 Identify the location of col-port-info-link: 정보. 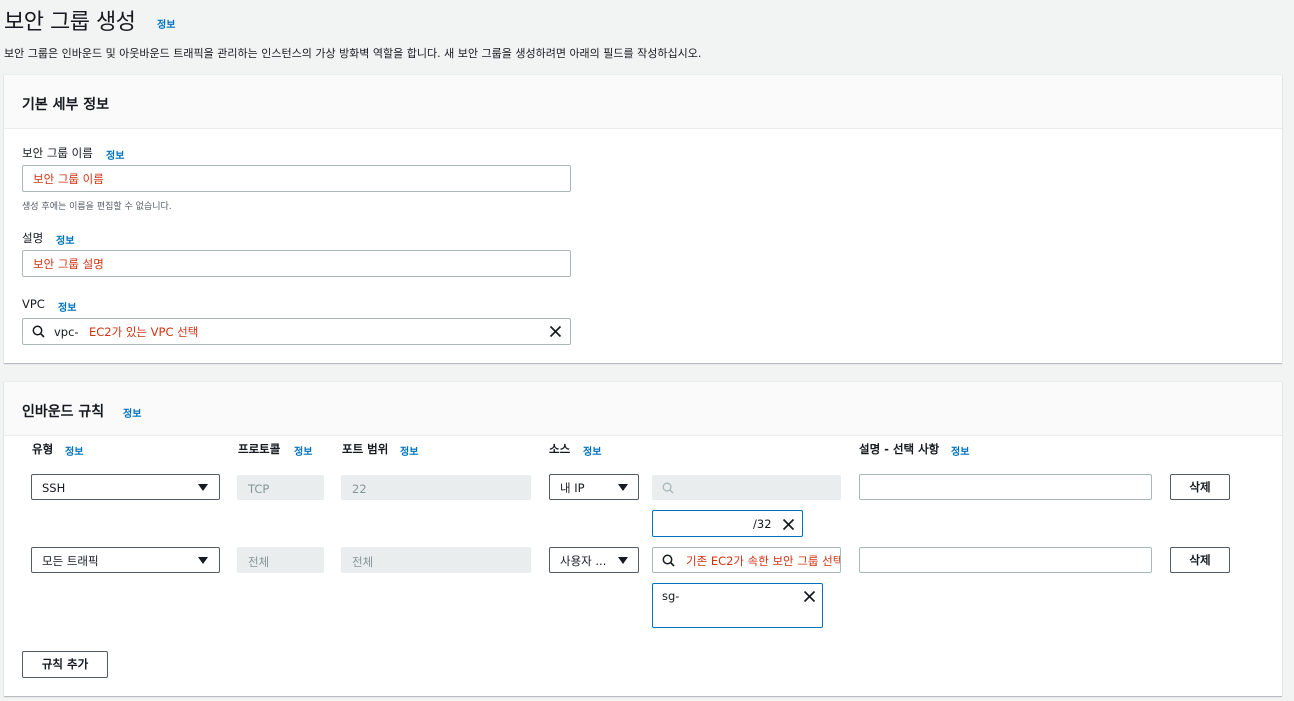
(409, 450).